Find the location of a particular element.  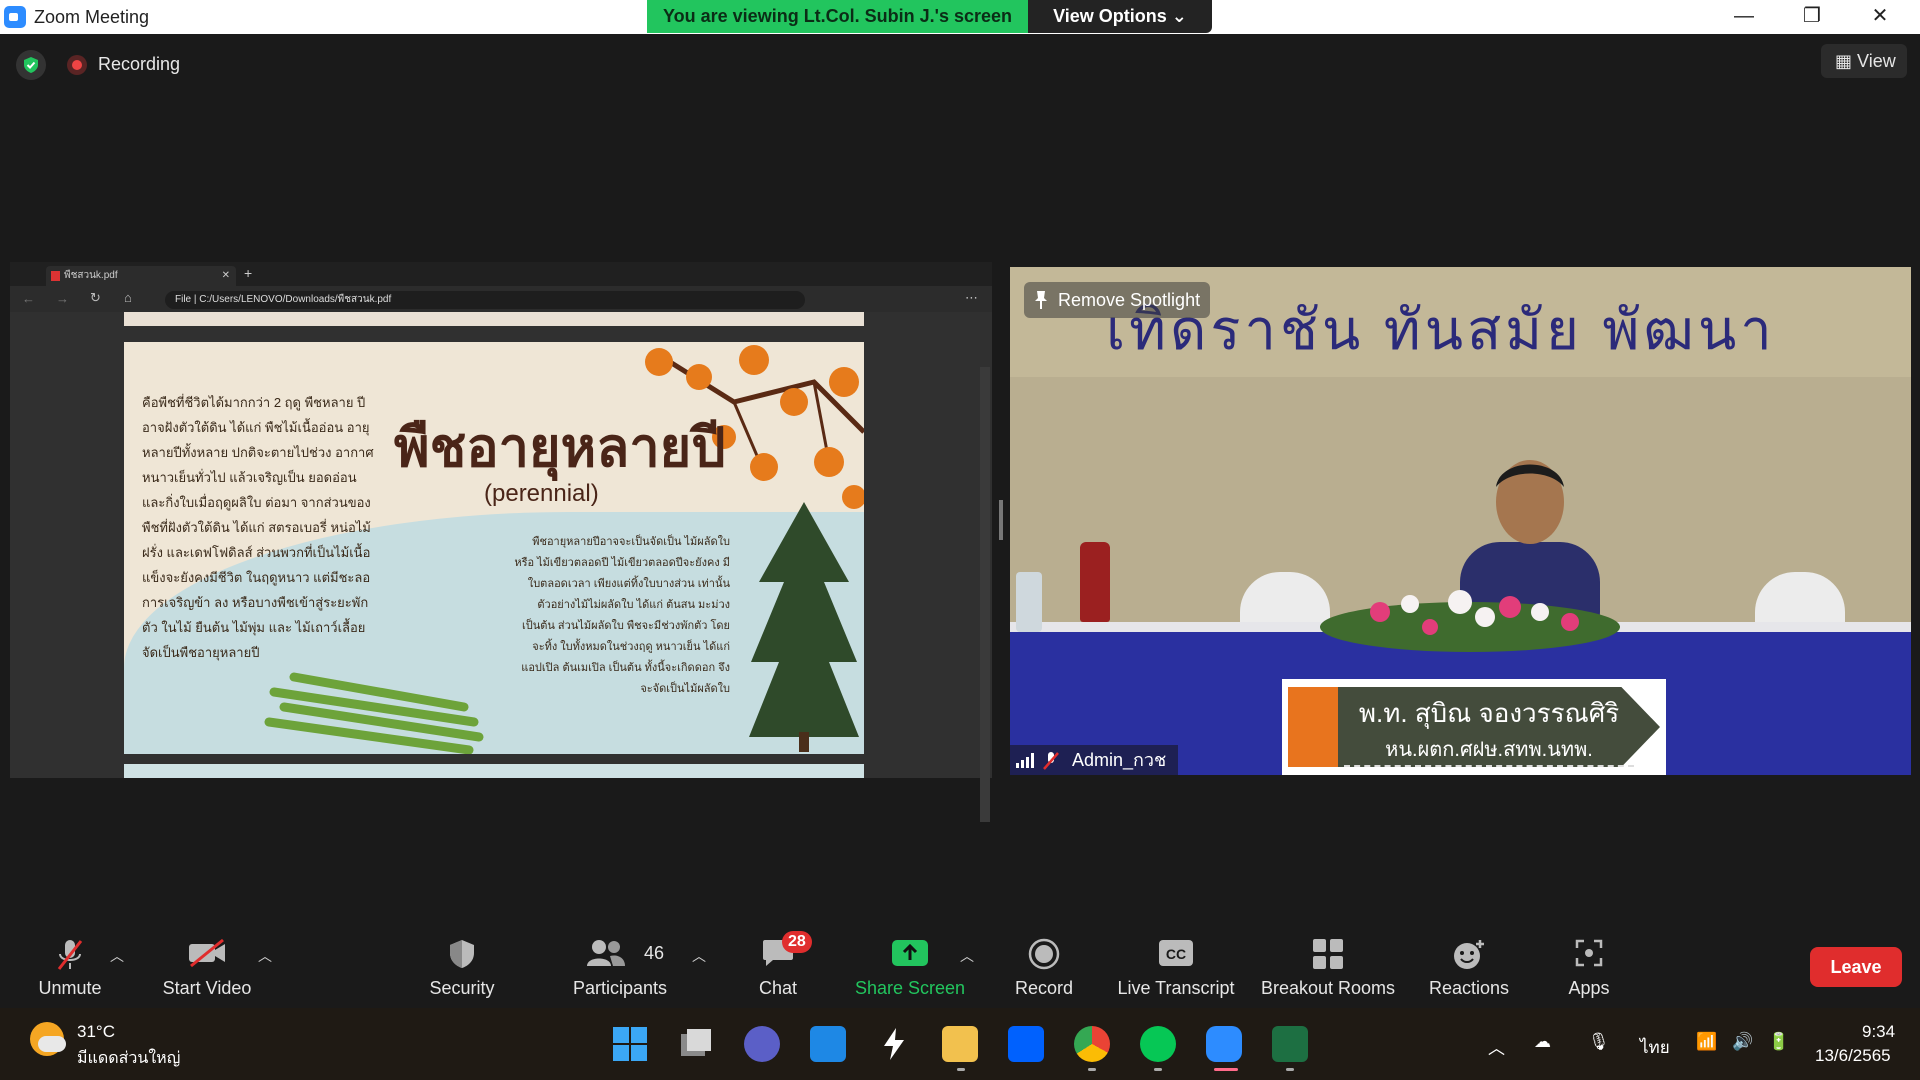

mail-icon is located at coordinates (828, 1044).